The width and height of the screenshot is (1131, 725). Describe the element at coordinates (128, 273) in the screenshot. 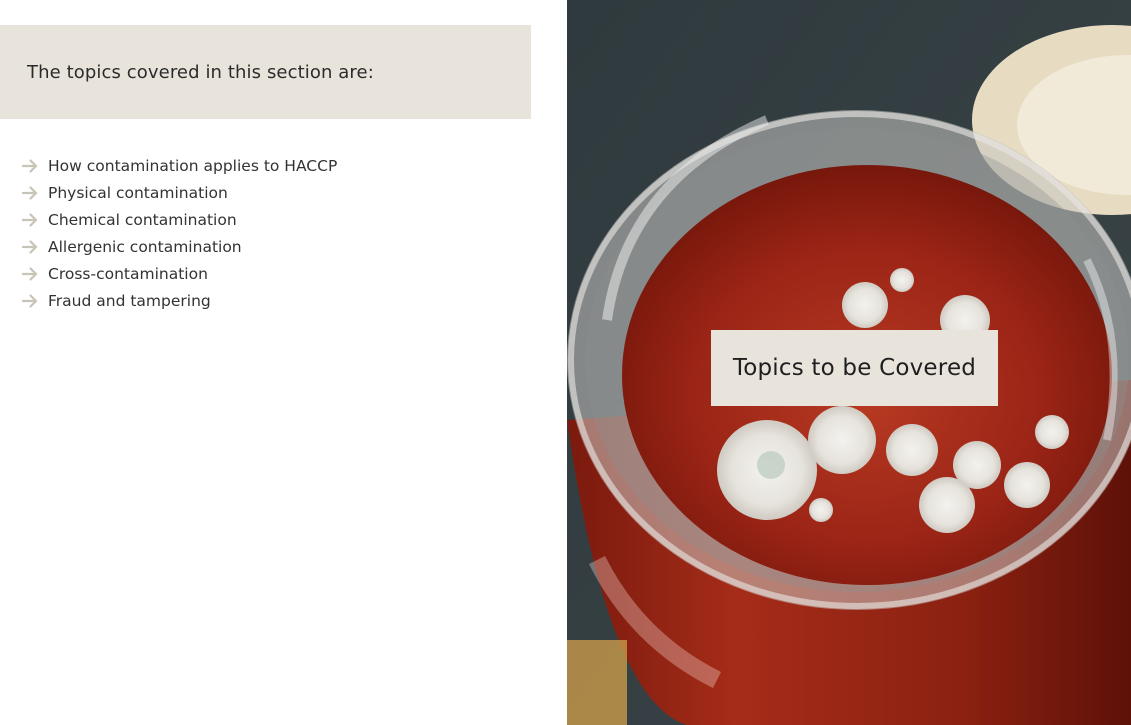

I see `topic-label: Cross-contamination` at that location.